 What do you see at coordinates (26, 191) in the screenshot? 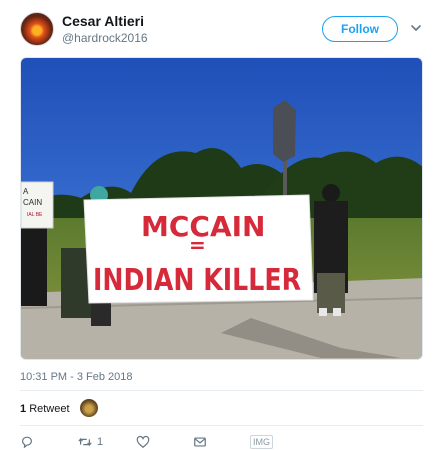
I see `small-sign-line1: A` at bounding box center [26, 191].